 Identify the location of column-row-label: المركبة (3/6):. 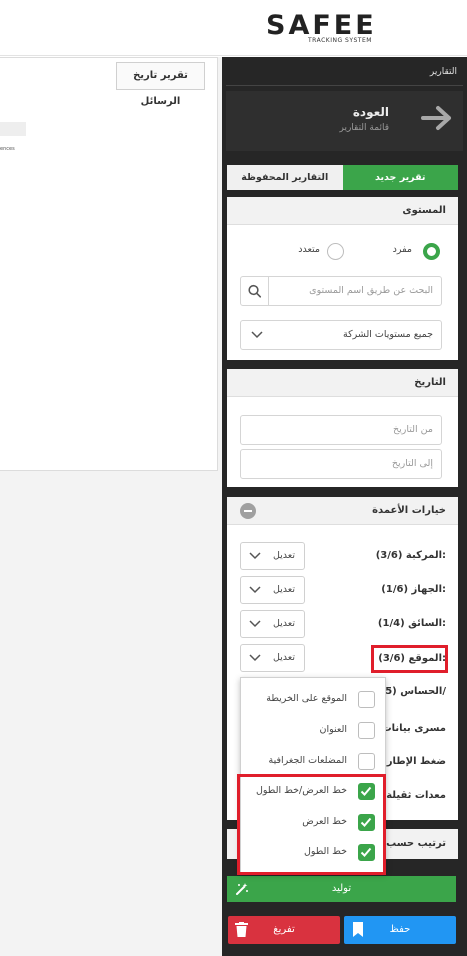
(410, 555).